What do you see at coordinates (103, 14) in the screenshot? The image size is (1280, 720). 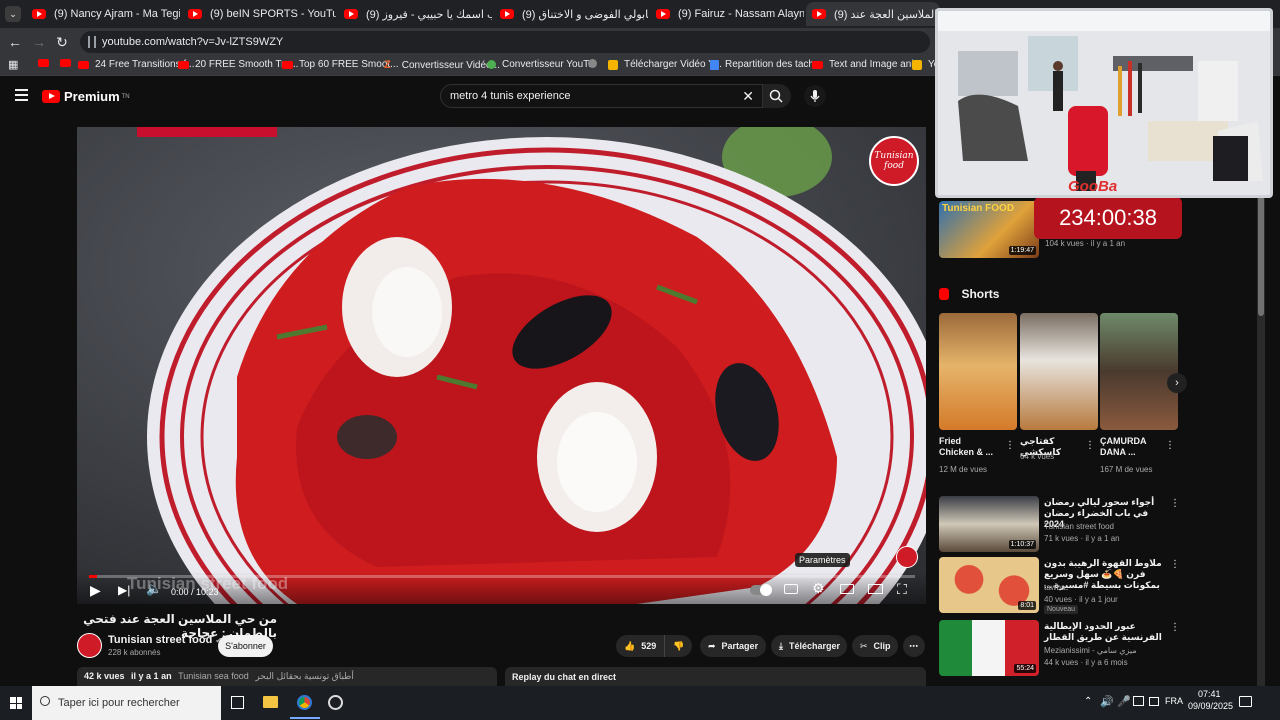 I see `browser-tab: (9) Nancy Ajram - Ma Tegi Here✕` at bounding box center [103, 14].